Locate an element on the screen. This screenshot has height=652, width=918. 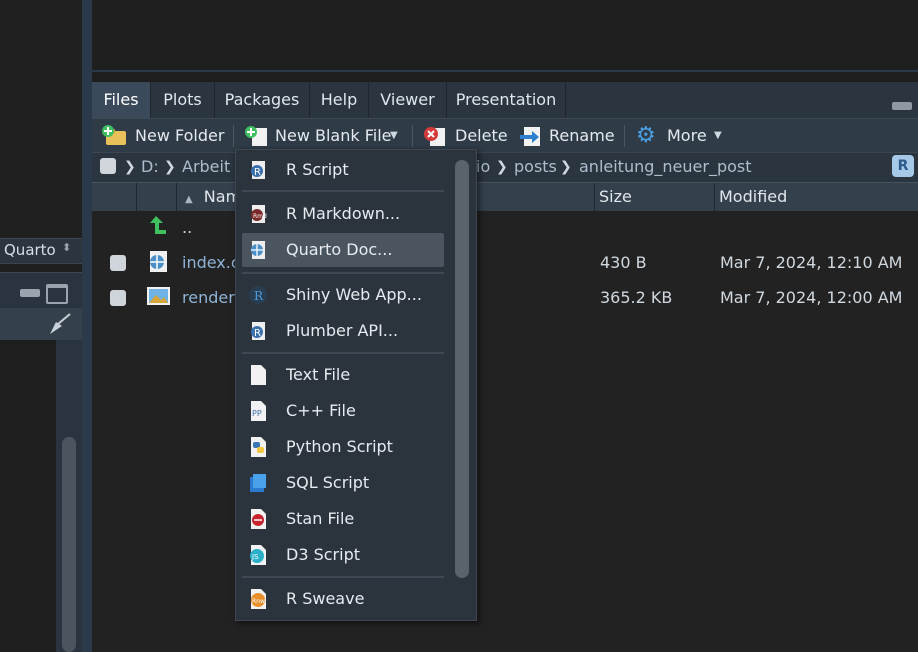
breadcrumb-item: io is located at coordinates (483, 167).